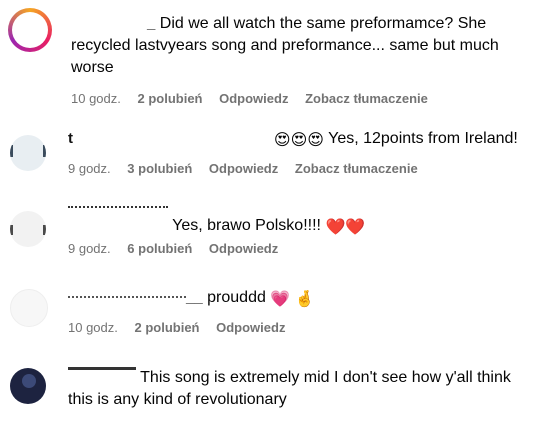  I want to click on comment-text: __ prouddd 💗 🤞, so click(303, 299).